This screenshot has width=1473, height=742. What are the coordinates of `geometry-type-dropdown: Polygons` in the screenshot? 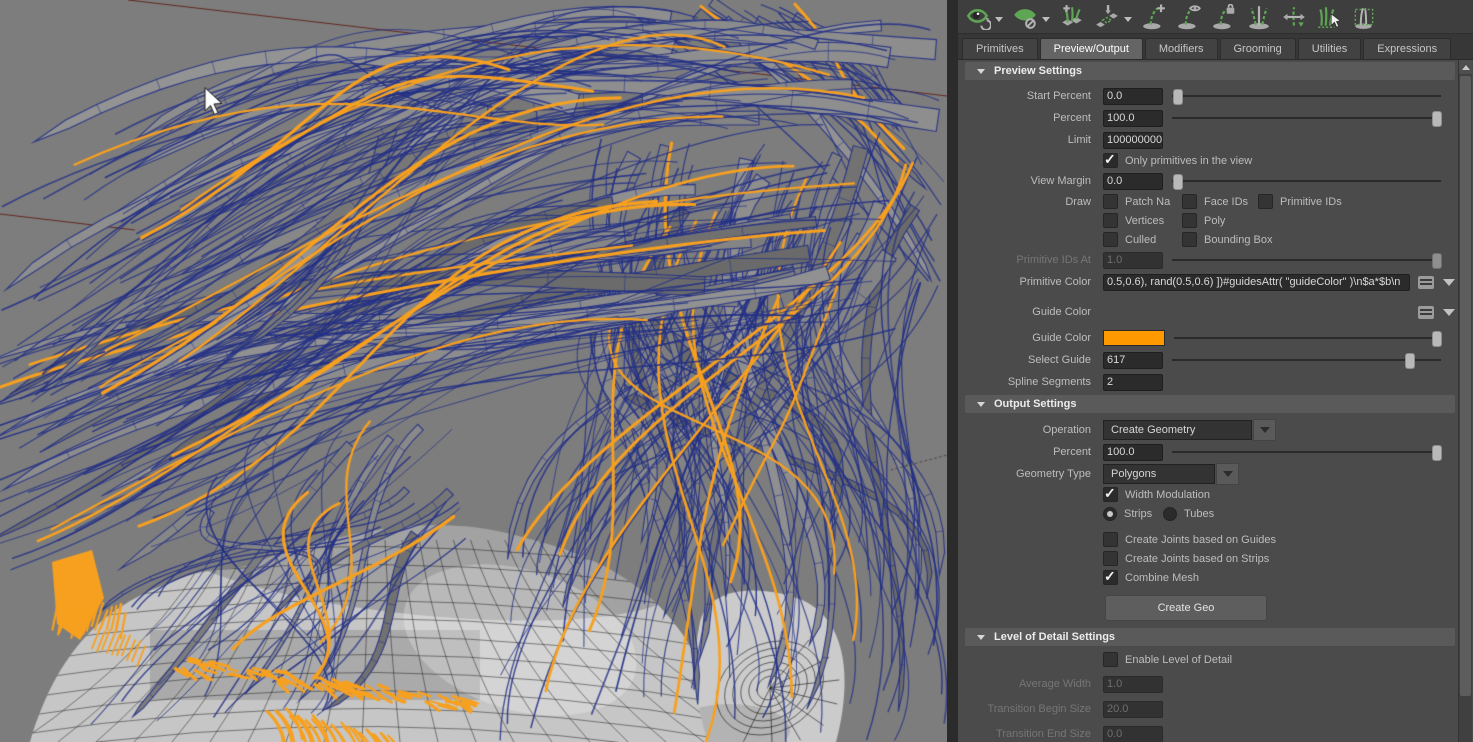 It's located at (1159, 474).